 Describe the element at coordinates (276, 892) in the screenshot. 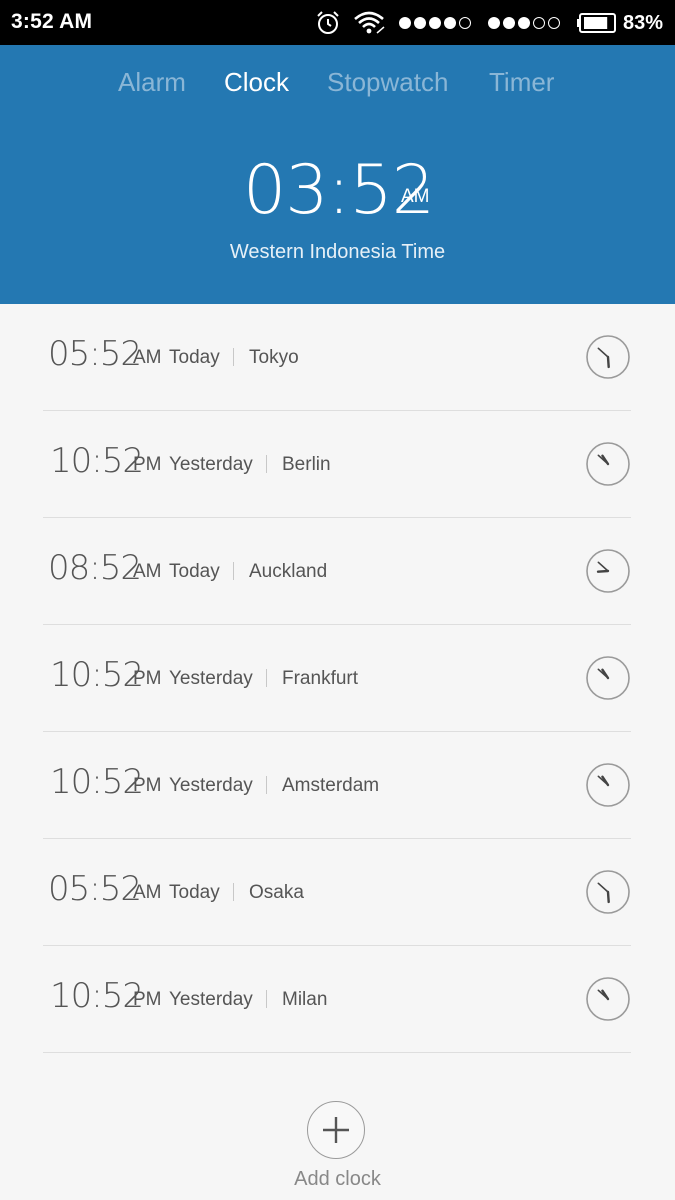

I see `world-clock-city: Osaka` at that location.